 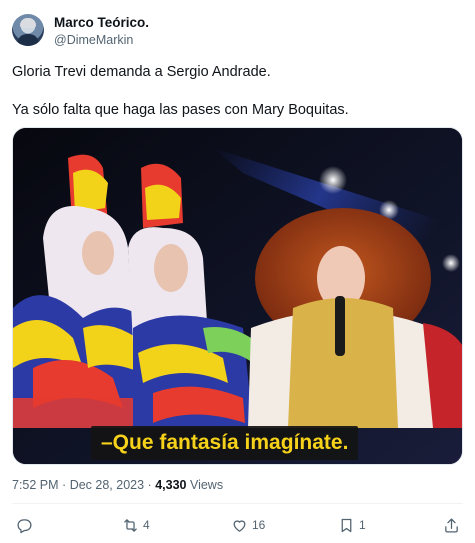 I want to click on tweet-text-line-1: Gloria Trevi demanda a Sergio Andrade., so click(x=141, y=72).